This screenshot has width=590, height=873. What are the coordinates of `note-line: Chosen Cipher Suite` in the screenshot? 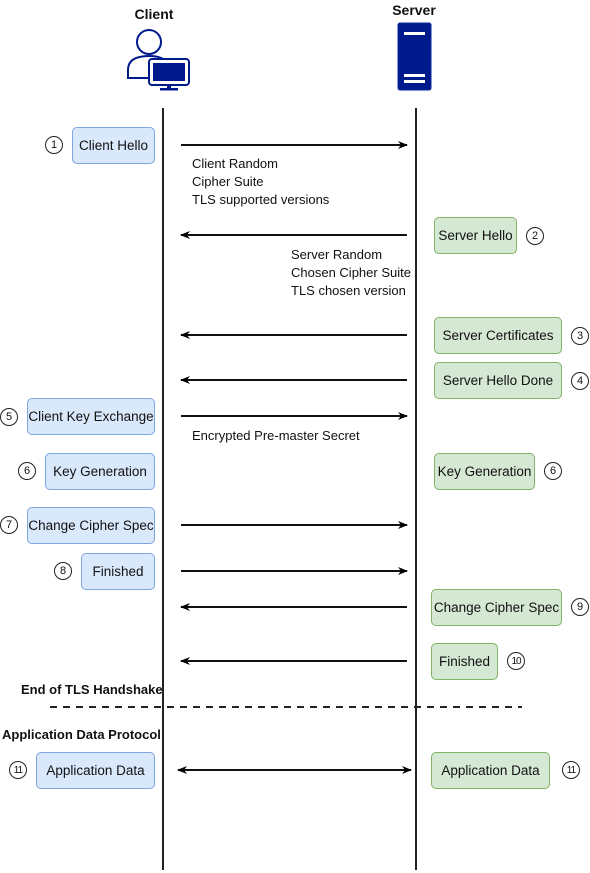 It's located at (351, 272).